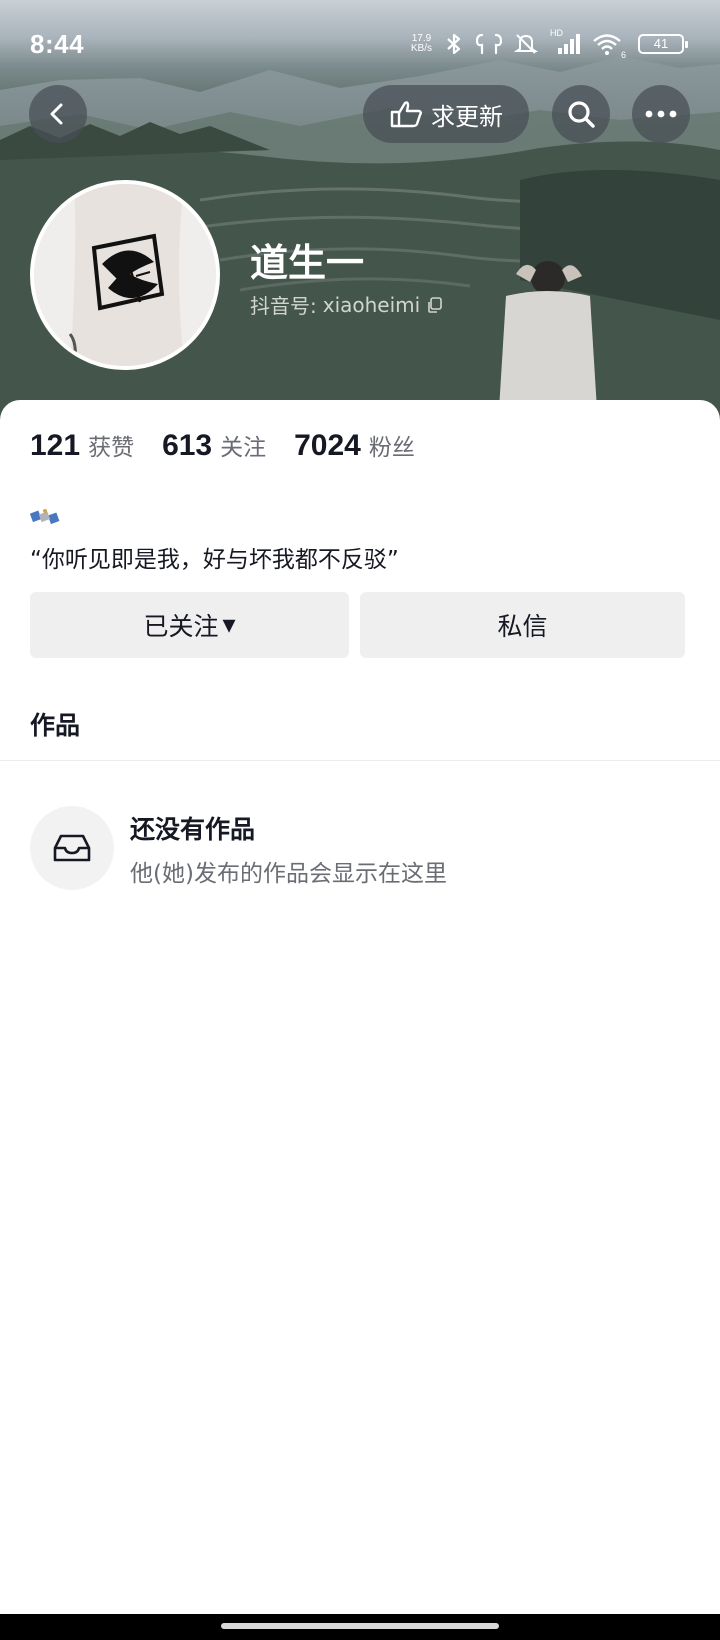 The height and width of the screenshot is (1640, 720). What do you see at coordinates (565, 42) in the screenshot?
I see `cellular-signal-icon: HD` at bounding box center [565, 42].